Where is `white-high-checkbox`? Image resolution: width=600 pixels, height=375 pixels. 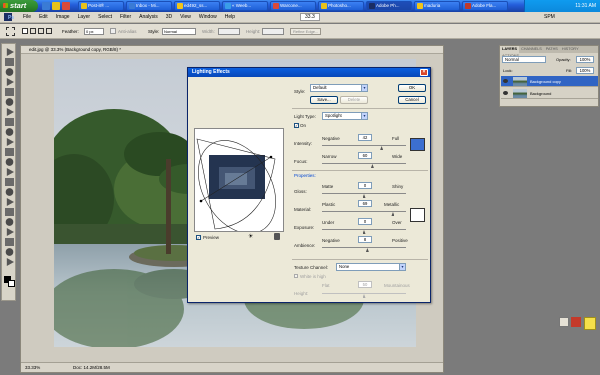
white-high-checkbox is located at coordinates (296, 276).